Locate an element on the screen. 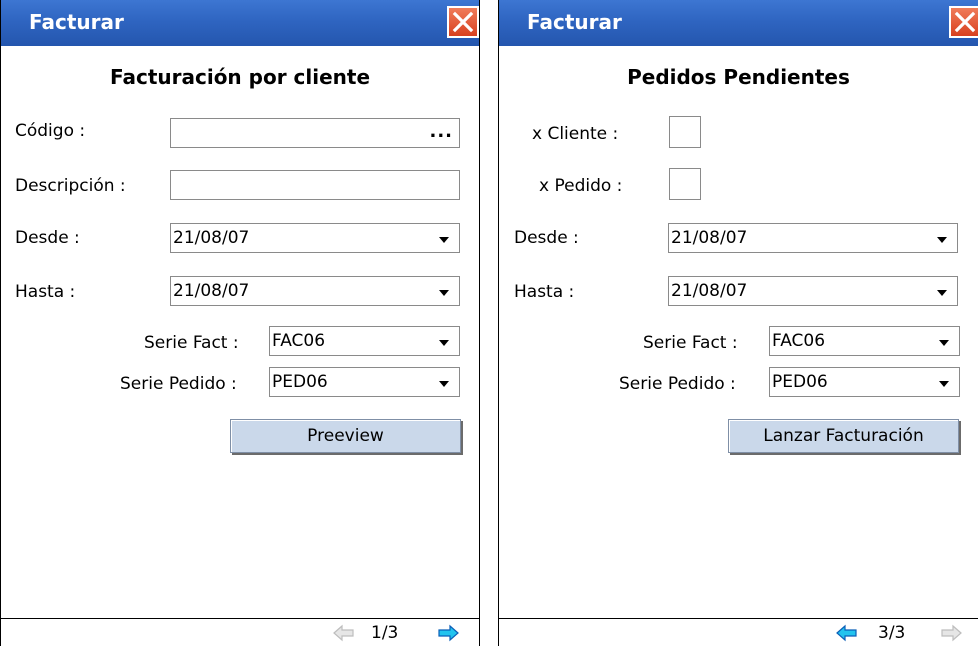 The width and height of the screenshot is (978, 646). descripcion-input is located at coordinates (315, 185).